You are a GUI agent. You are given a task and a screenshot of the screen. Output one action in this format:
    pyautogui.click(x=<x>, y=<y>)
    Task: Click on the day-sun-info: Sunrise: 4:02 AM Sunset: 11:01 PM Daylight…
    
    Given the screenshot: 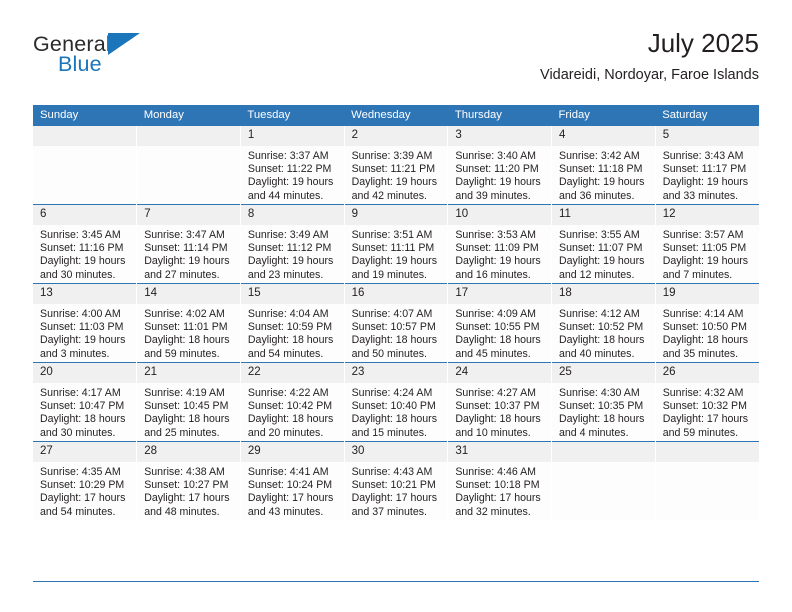 What is the action you would take?
    pyautogui.click(x=188, y=332)
    